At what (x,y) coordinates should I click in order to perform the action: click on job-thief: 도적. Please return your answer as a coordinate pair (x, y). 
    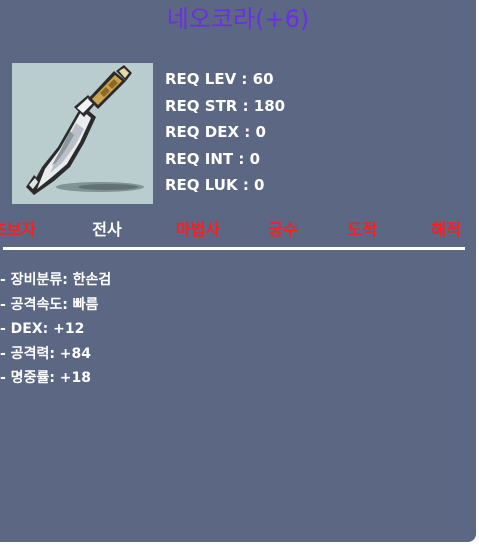
    Looking at the image, I should click on (362, 229).